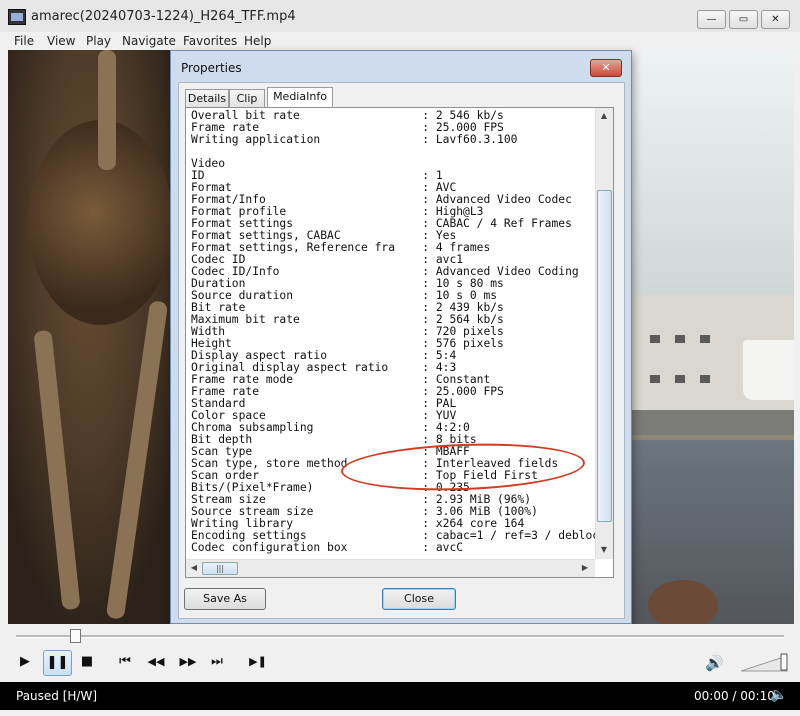 Image resolution: width=800 pixels, height=716 pixels. I want to click on playback-controls: ▶ ❚❚ ■ ⏮ ◀◀ ▶▶ ⏭ ▶❚ 🔊, so click(400, 653).